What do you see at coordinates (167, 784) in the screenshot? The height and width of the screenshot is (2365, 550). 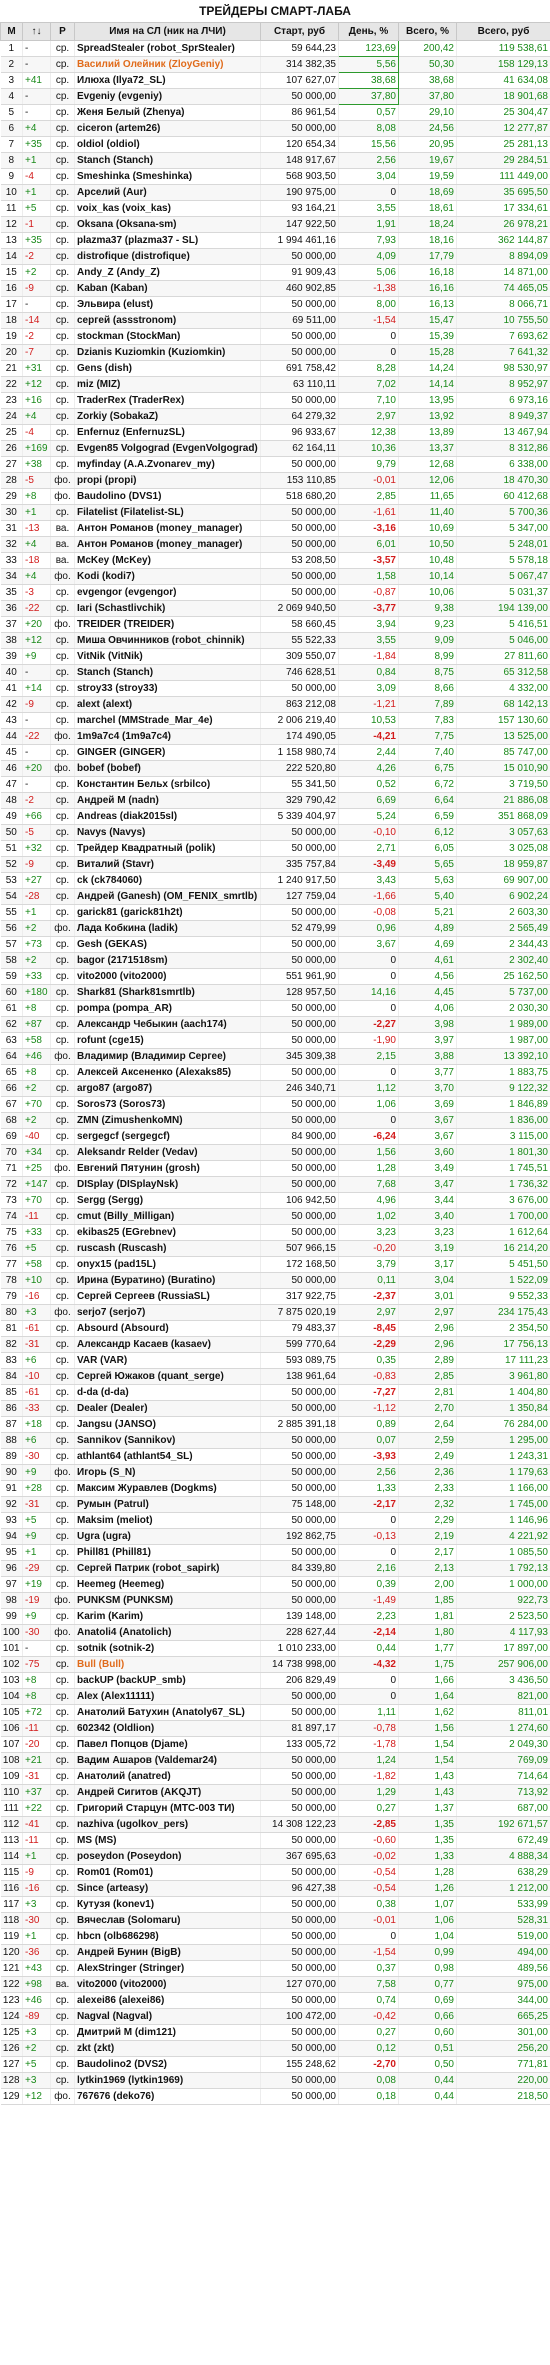 I see `trader-name-cell: Константин Бельх (srbilco)` at bounding box center [167, 784].